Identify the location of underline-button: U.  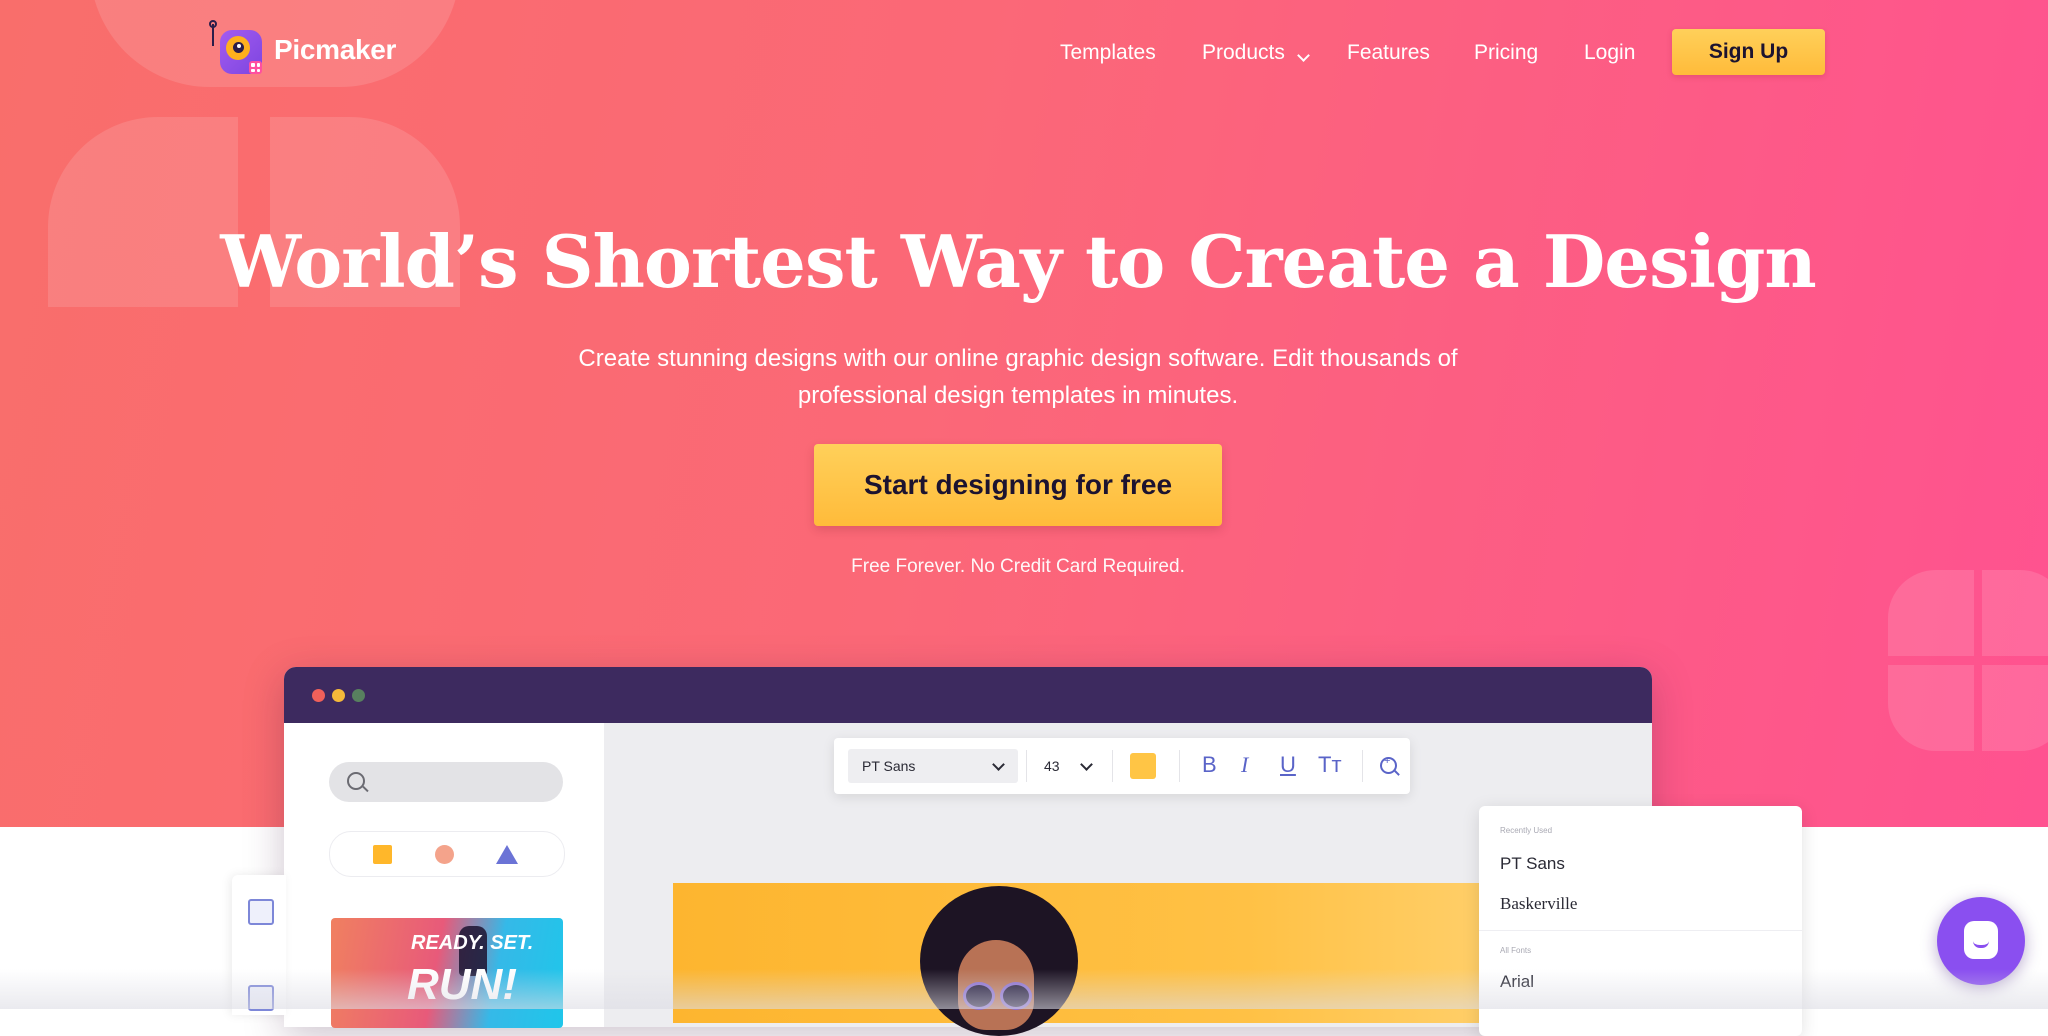
(1288, 765).